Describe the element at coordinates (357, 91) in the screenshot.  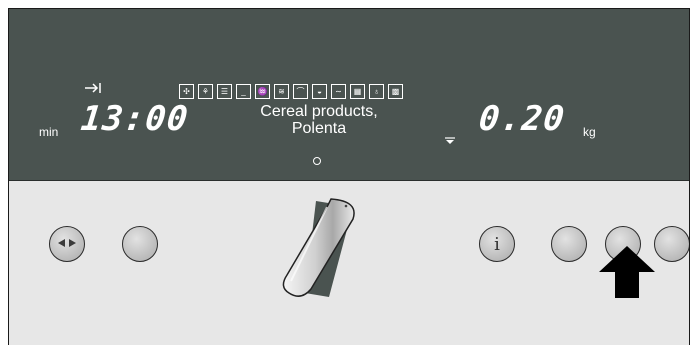
I see `defrost-icon: ▦` at that location.